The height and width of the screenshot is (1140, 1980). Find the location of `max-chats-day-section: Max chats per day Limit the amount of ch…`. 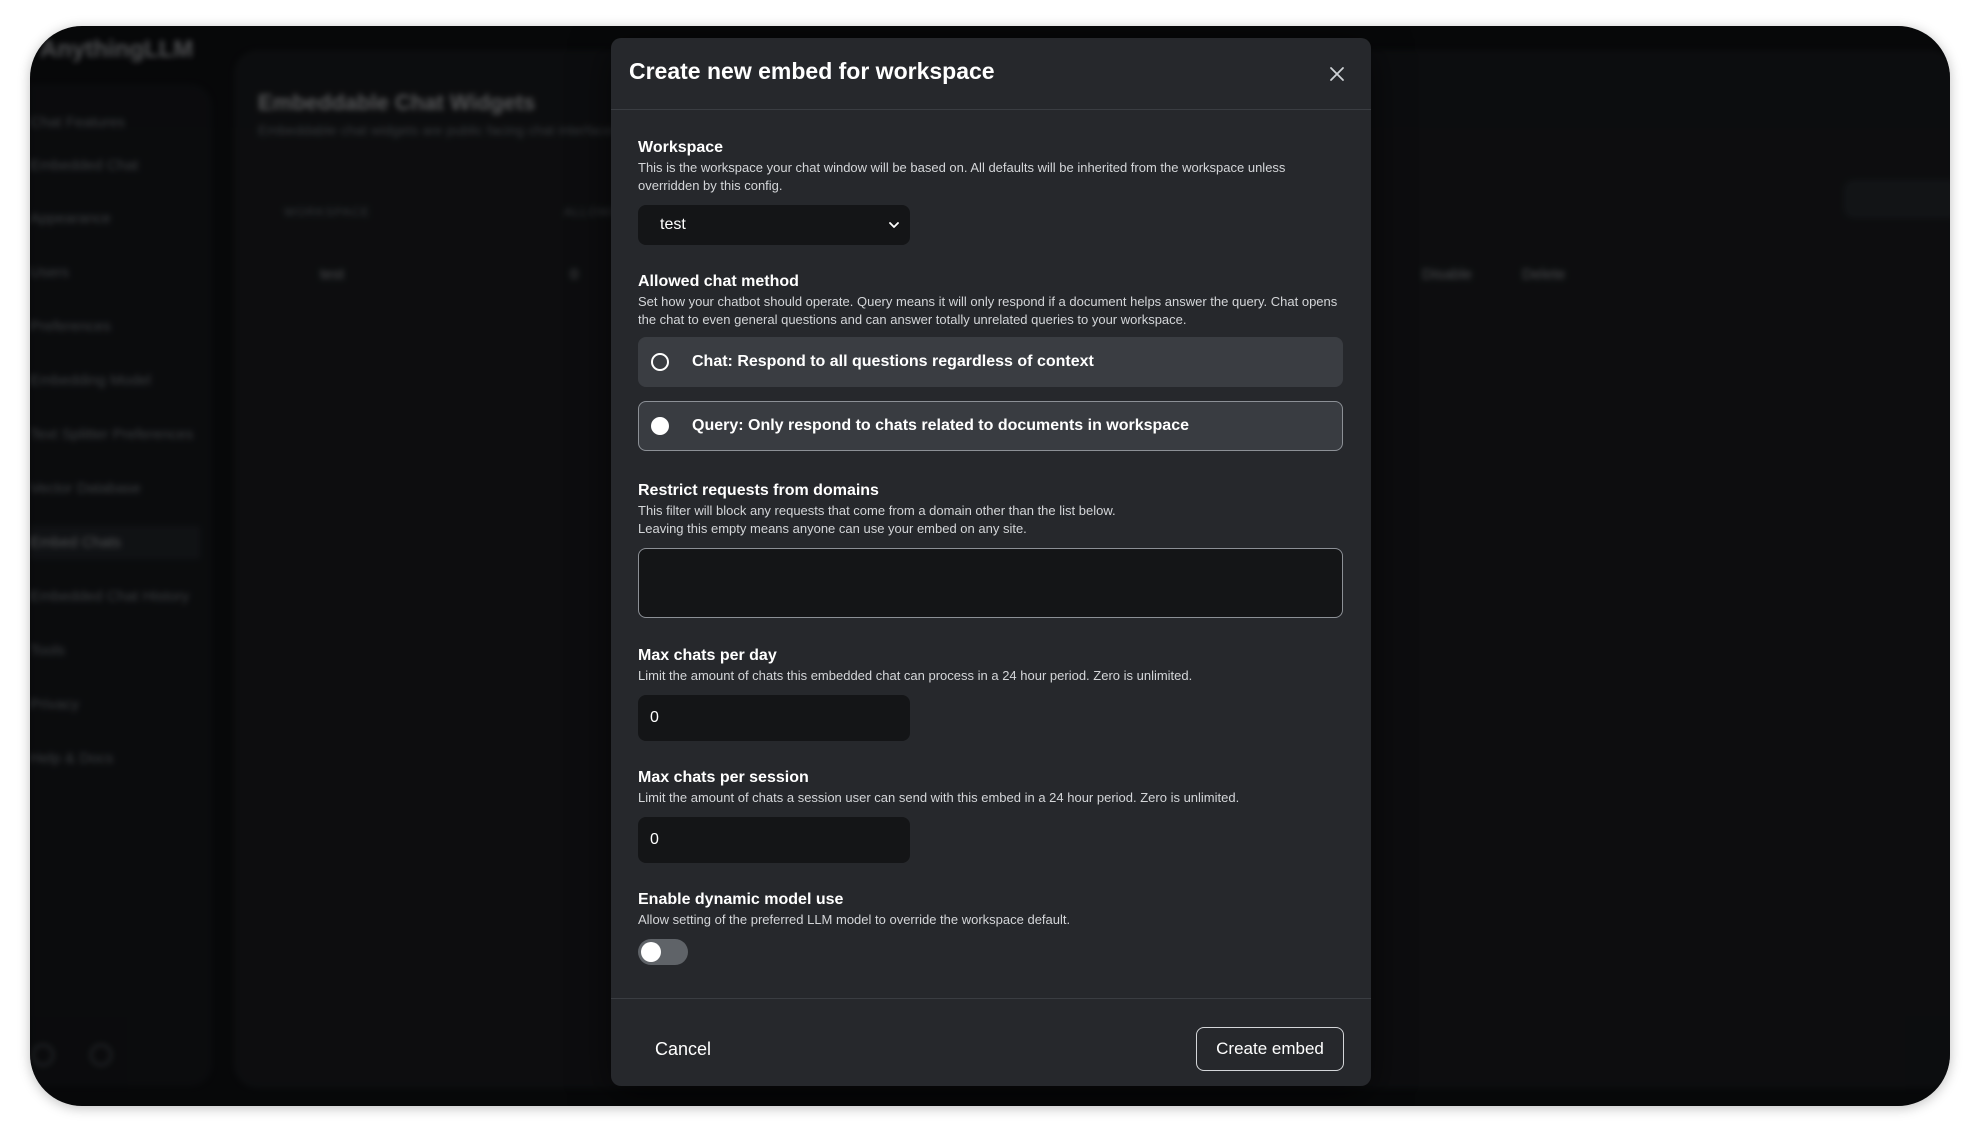

max-chats-day-section: Max chats per day Limit the amount of ch… is located at coordinates (990, 693).